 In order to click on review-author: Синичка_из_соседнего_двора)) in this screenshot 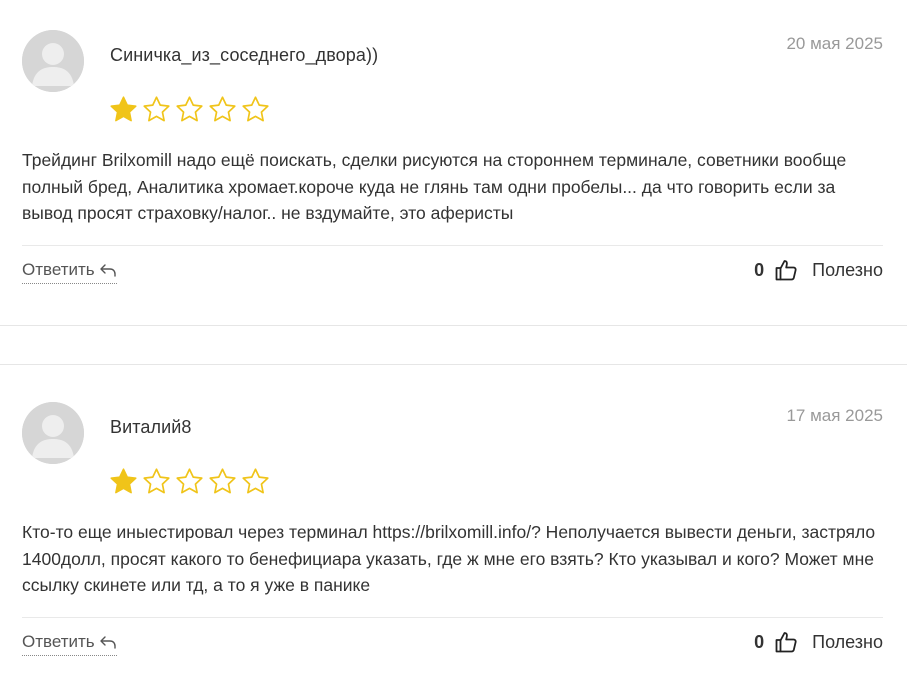, I will do `click(244, 55)`.